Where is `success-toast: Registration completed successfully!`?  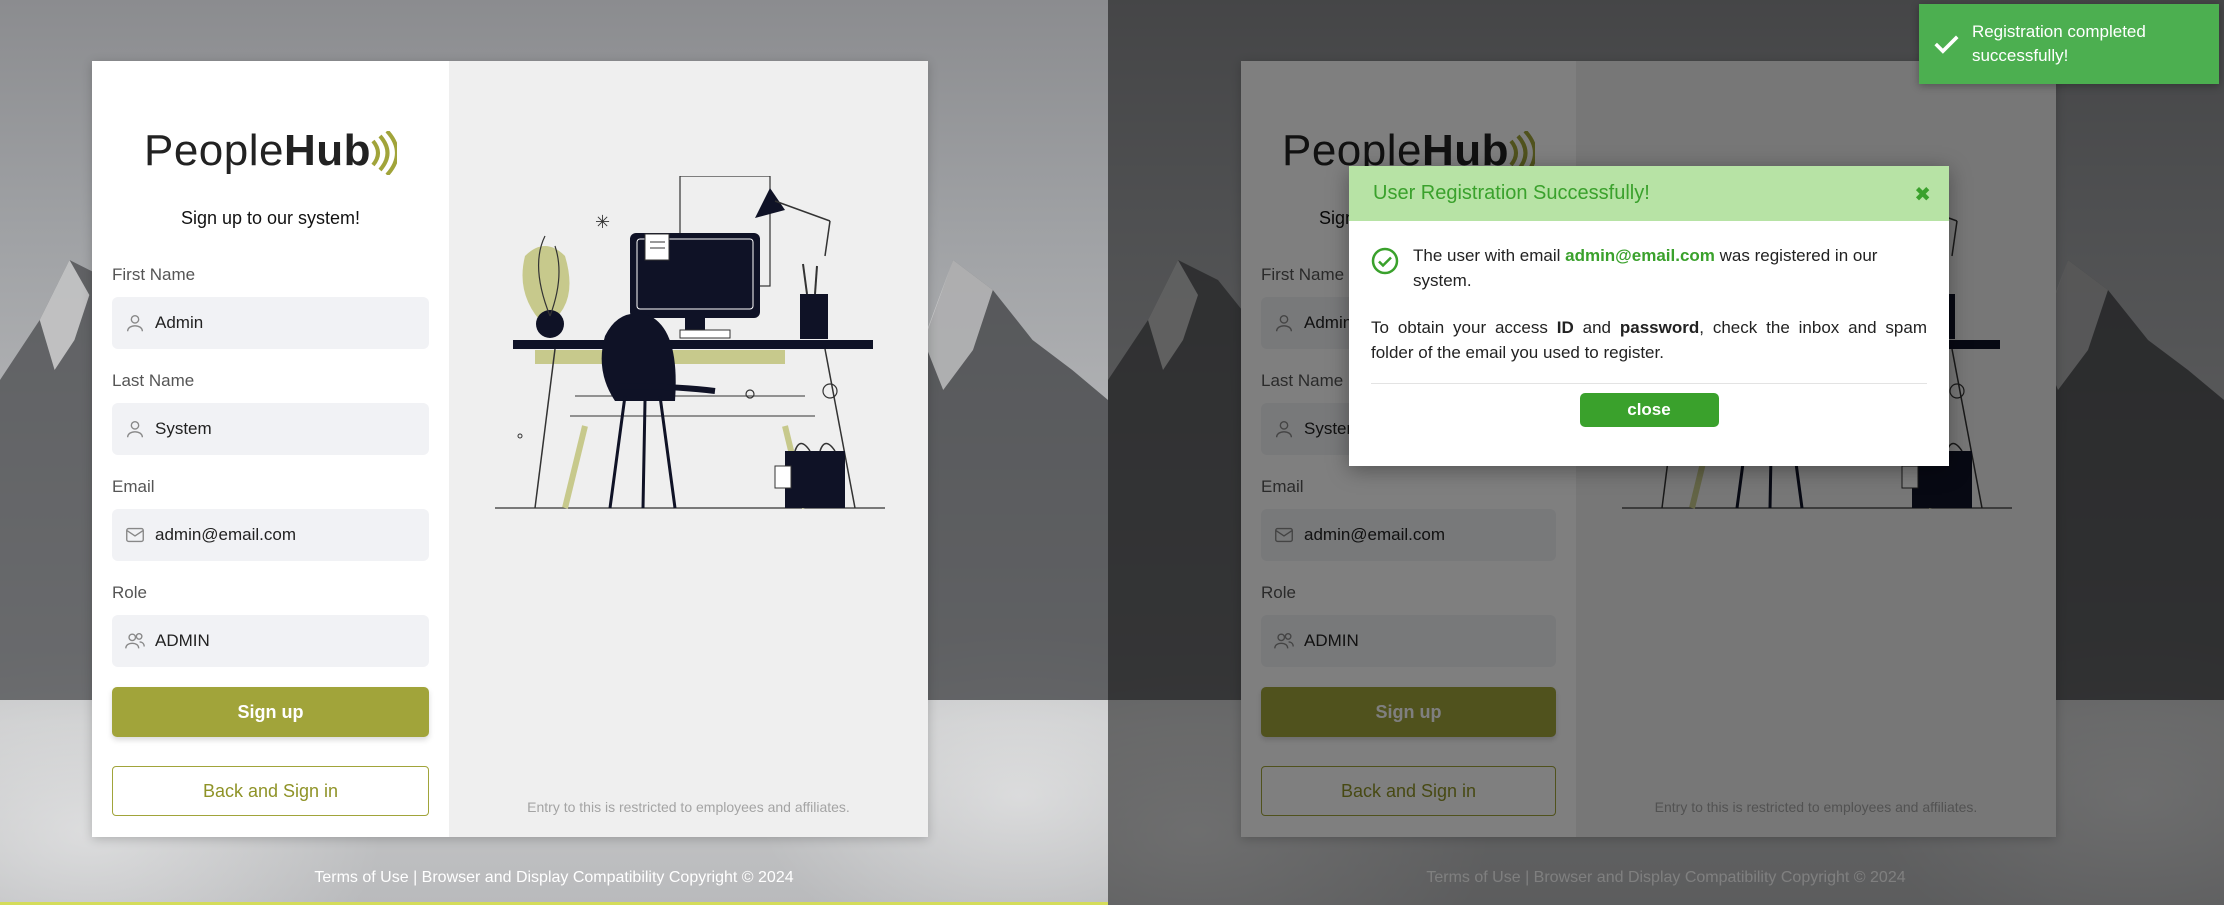
success-toast: Registration completed successfully! is located at coordinates (2069, 44).